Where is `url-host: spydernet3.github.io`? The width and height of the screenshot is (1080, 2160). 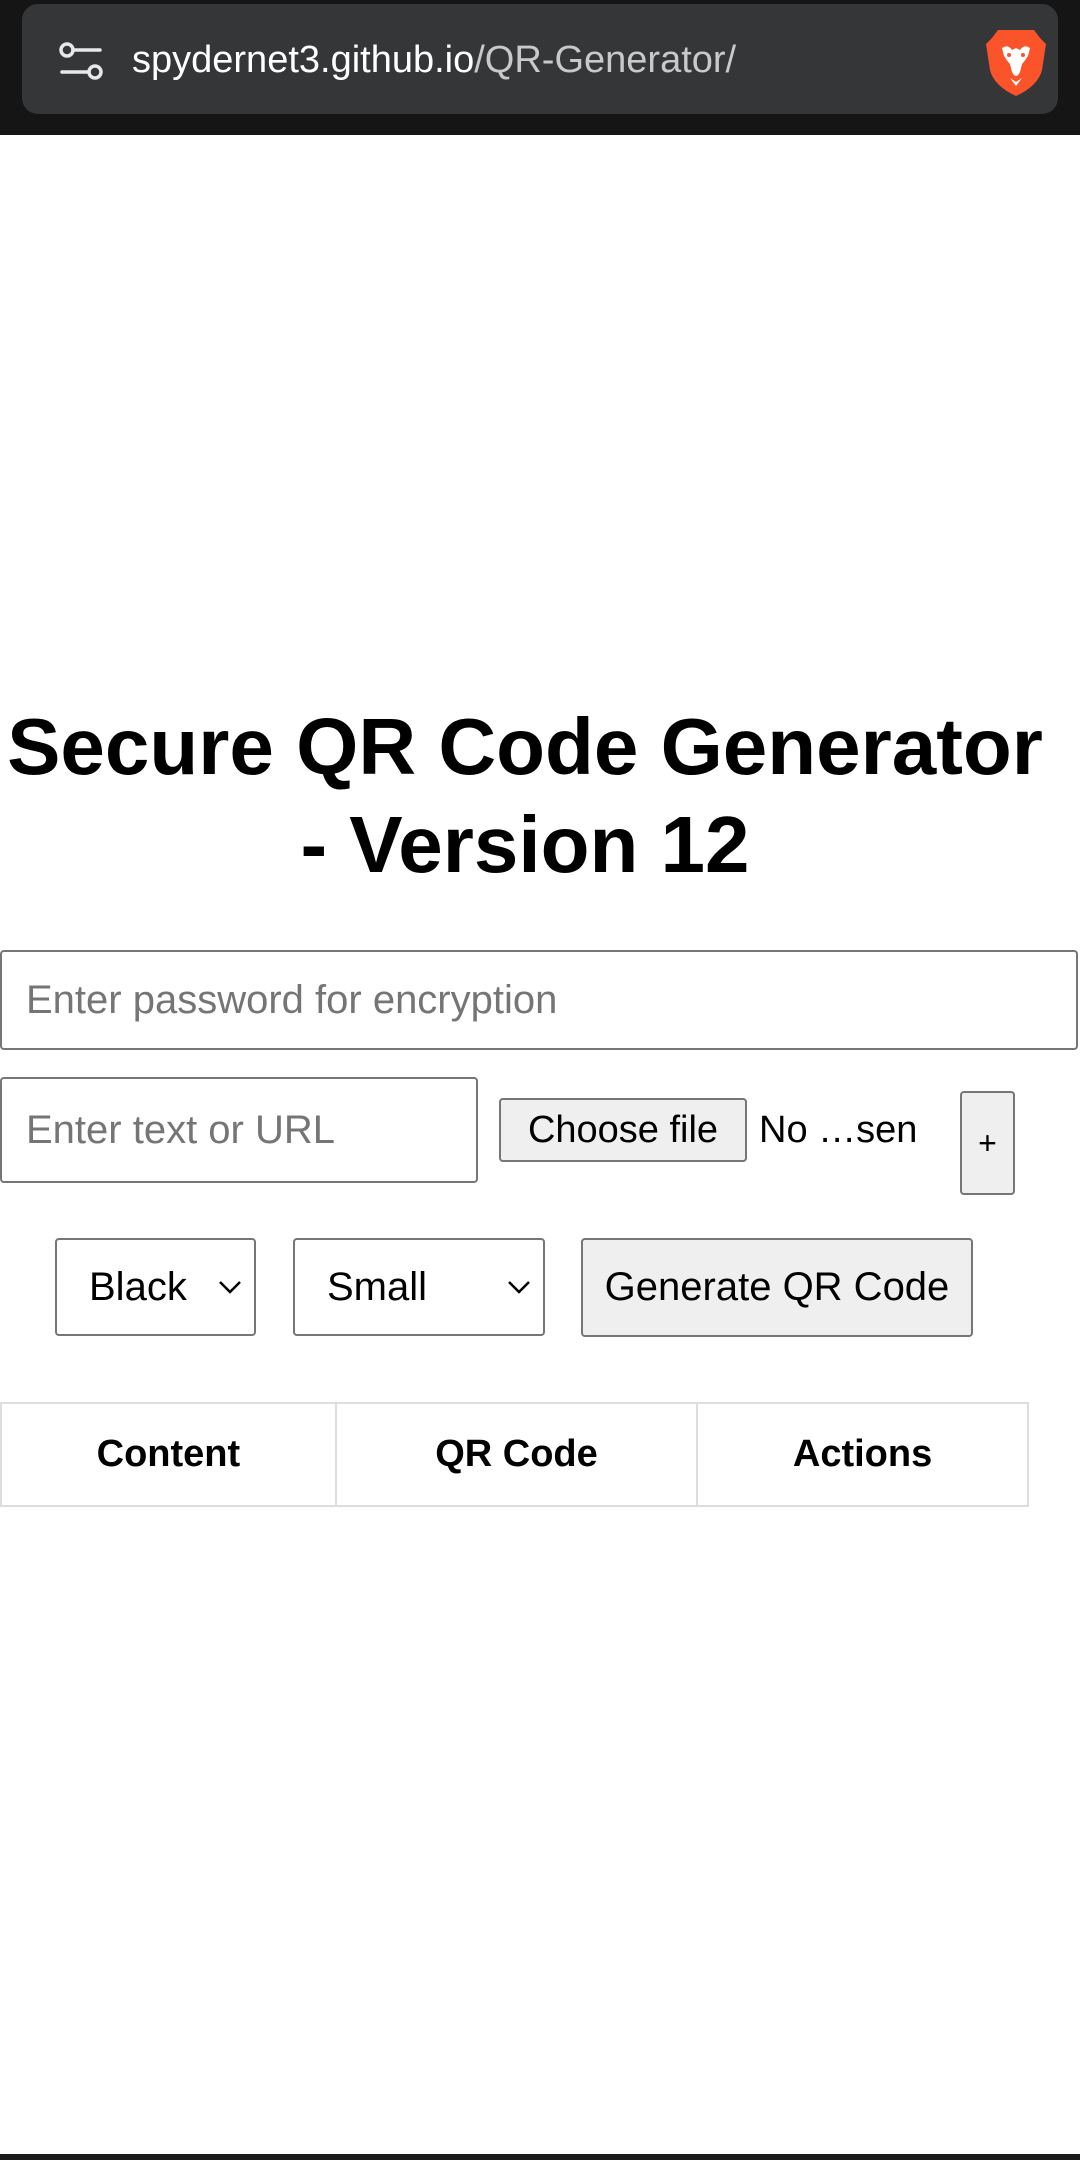 url-host: spydernet3.github.io is located at coordinates (303, 60).